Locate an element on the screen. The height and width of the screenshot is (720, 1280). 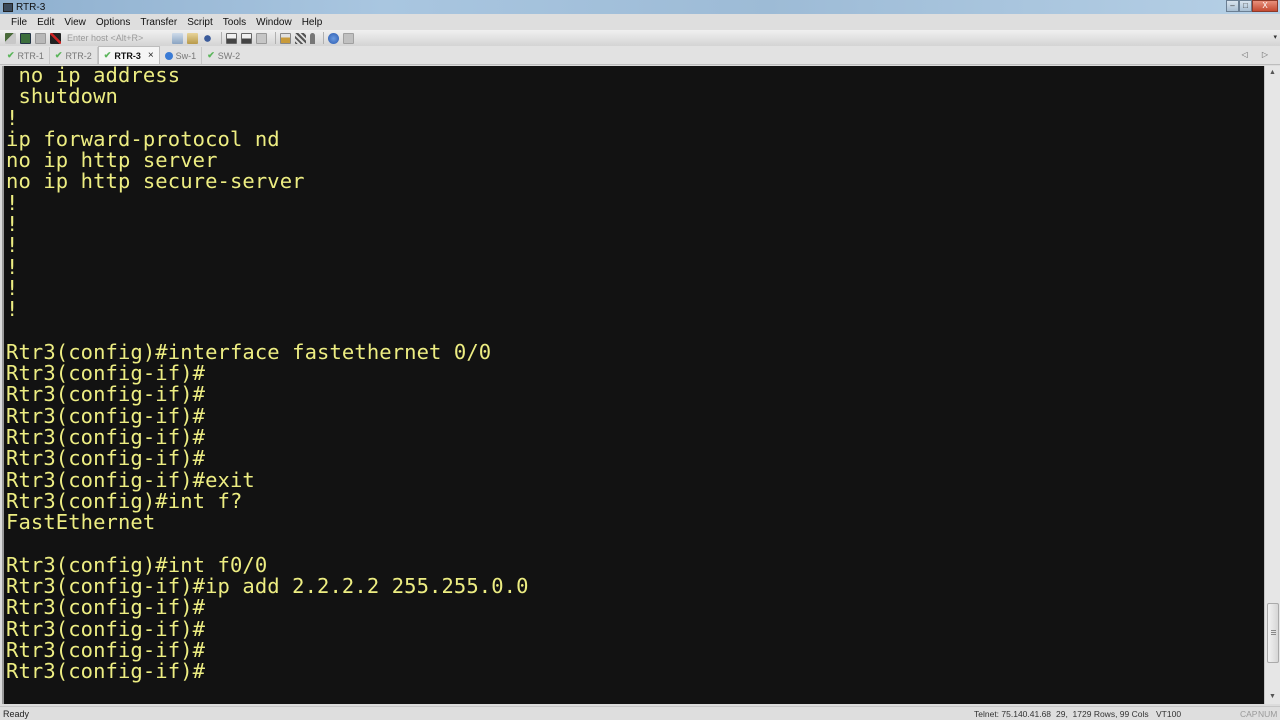
terminal-line: Rtr3(config)#int f0/0 is located at coordinates (137, 564).